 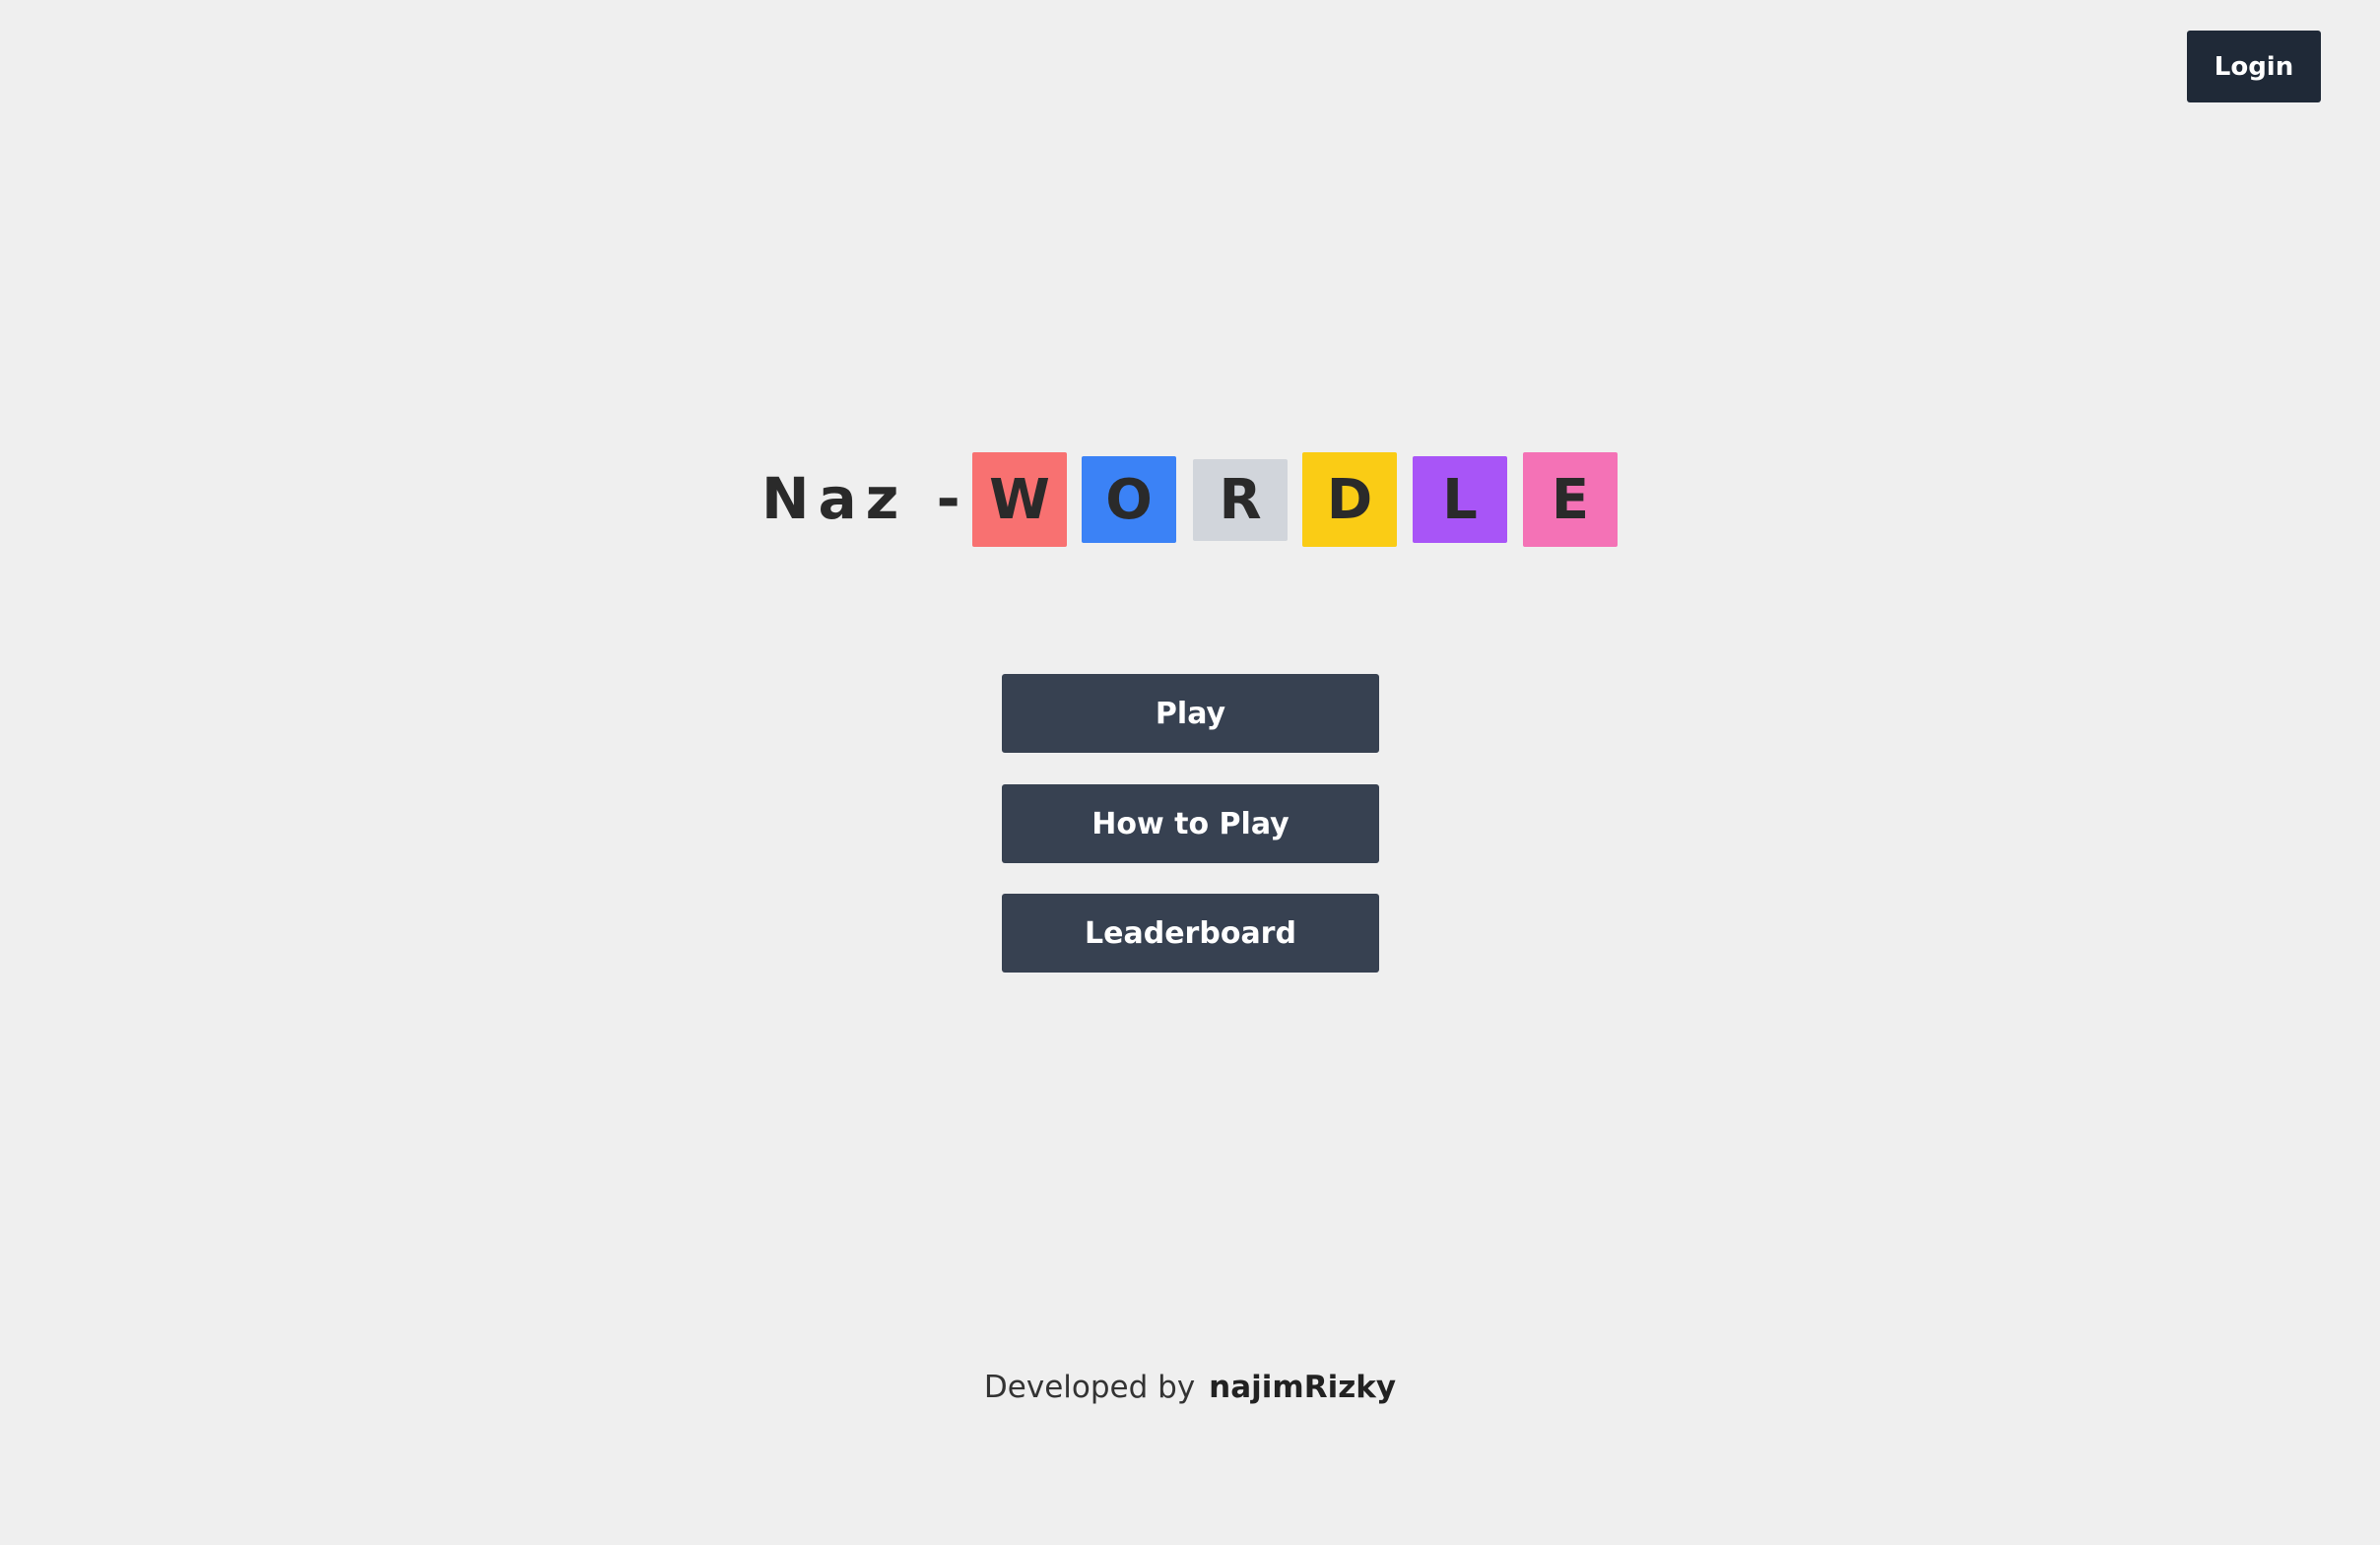 What do you see at coordinates (1240, 500) in the screenshot?
I see `title-tile-r: R` at bounding box center [1240, 500].